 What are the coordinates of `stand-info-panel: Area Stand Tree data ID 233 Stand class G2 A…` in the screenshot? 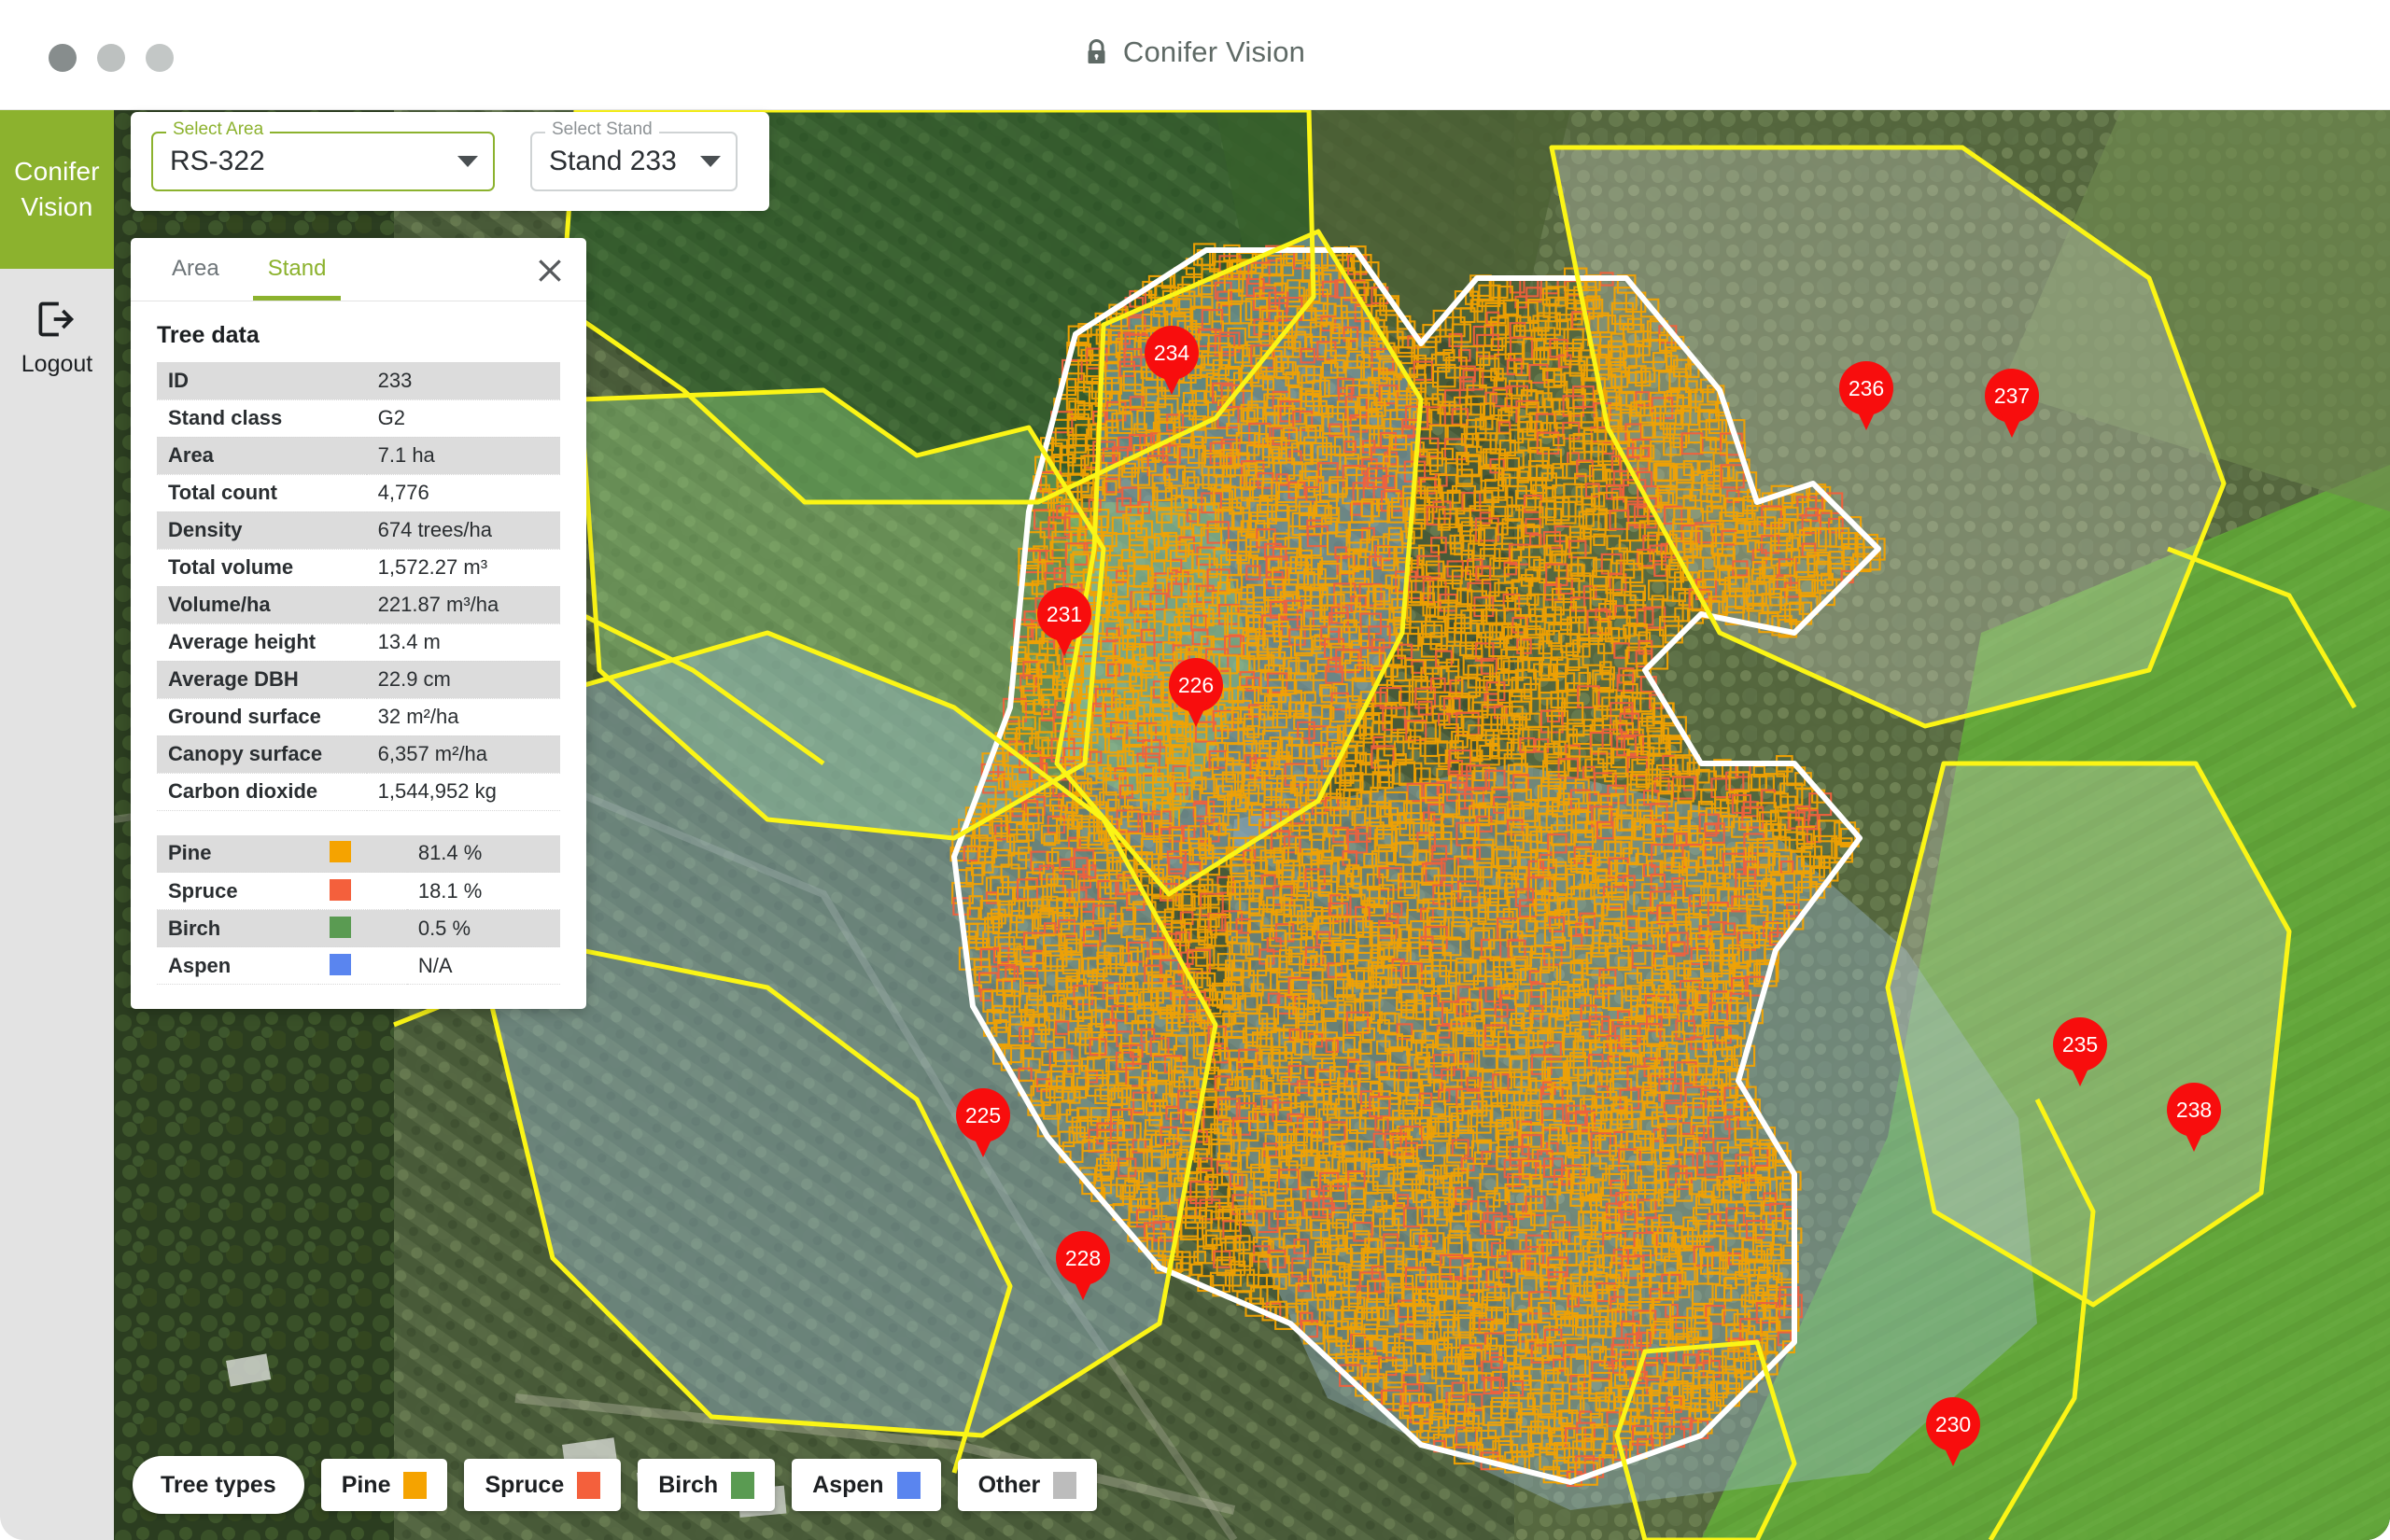 It's located at (358, 623).